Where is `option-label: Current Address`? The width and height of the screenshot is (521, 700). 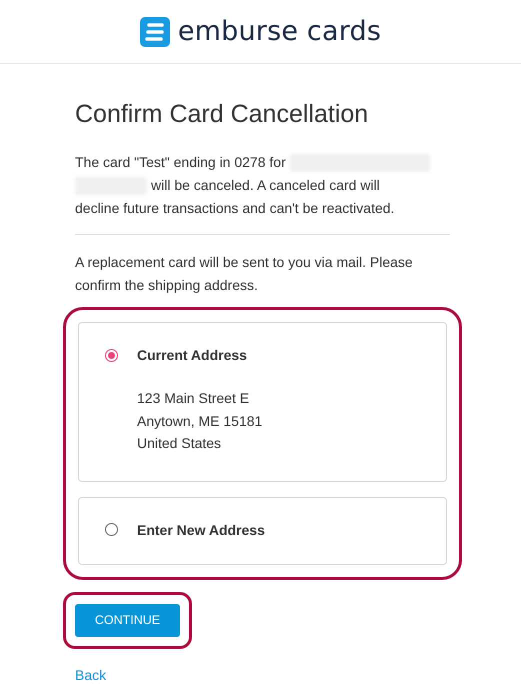 option-label: Current Address is located at coordinates (192, 355).